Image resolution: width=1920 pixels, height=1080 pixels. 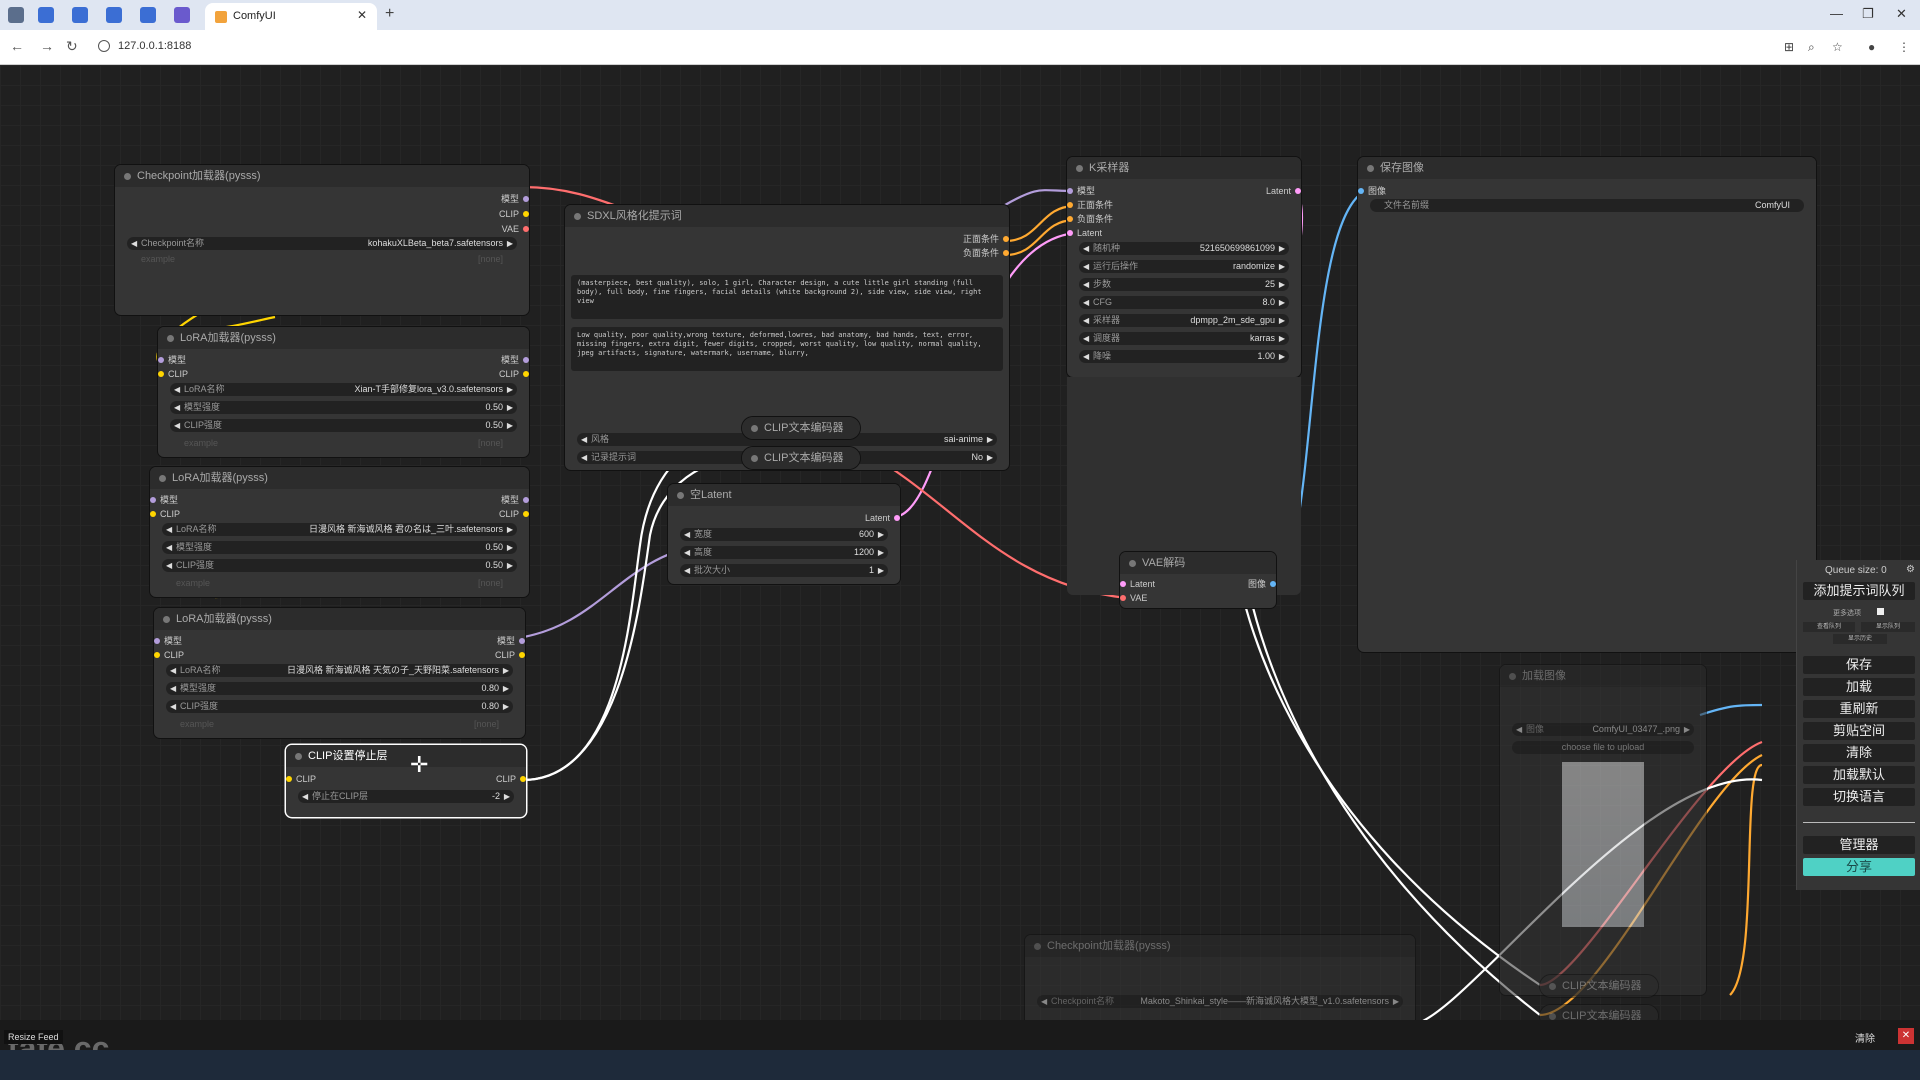 I want to click on empty-latent-node: 空Latent Latent ◀ 宽度 600 ▶ ◀ 高度 1200 ▶ ◀ 批次大小 1 ▶, so click(x=784, y=534).